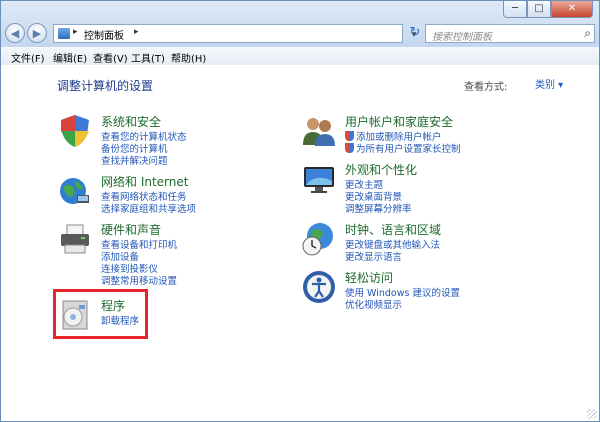  I want to click on category-link: 选择家庭组和共享选项, so click(148, 208).